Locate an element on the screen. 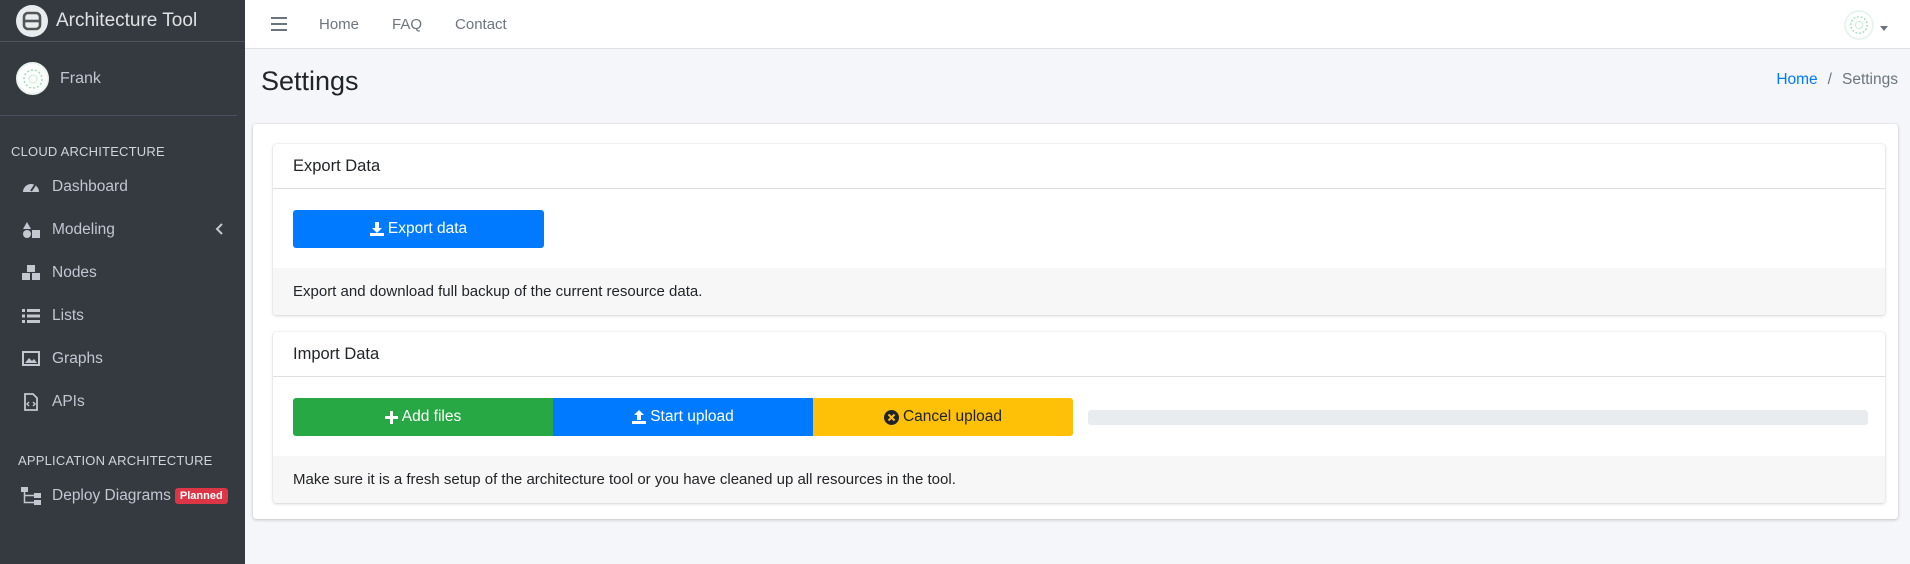 This screenshot has height=564, width=1910. nav-link-home: Home is located at coordinates (339, 24).